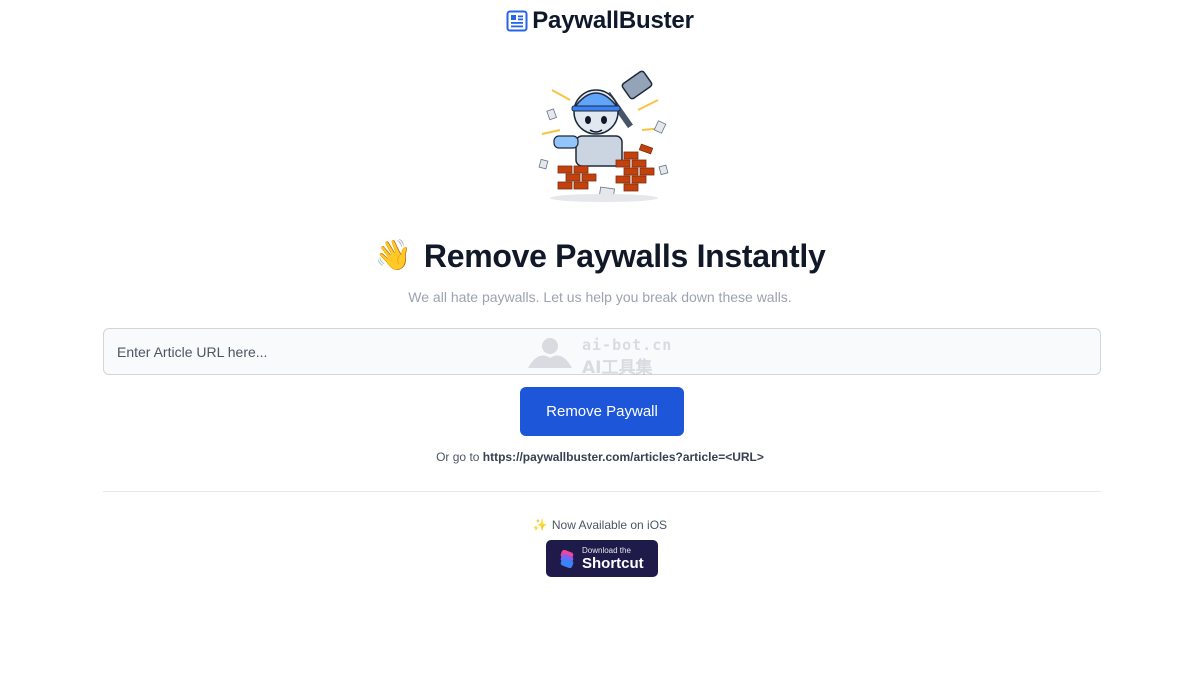  What do you see at coordinates (393, 255) in the screenshot?
I see `waving-hand-icon: 👋` at bounding box center [393, 255].